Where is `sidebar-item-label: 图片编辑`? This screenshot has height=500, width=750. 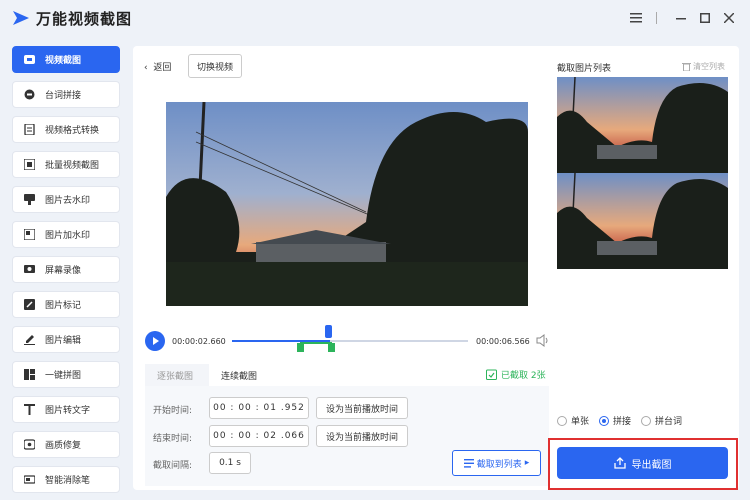
sidebar-item-label: 图片编辑 is located at coordinates (63, 341).